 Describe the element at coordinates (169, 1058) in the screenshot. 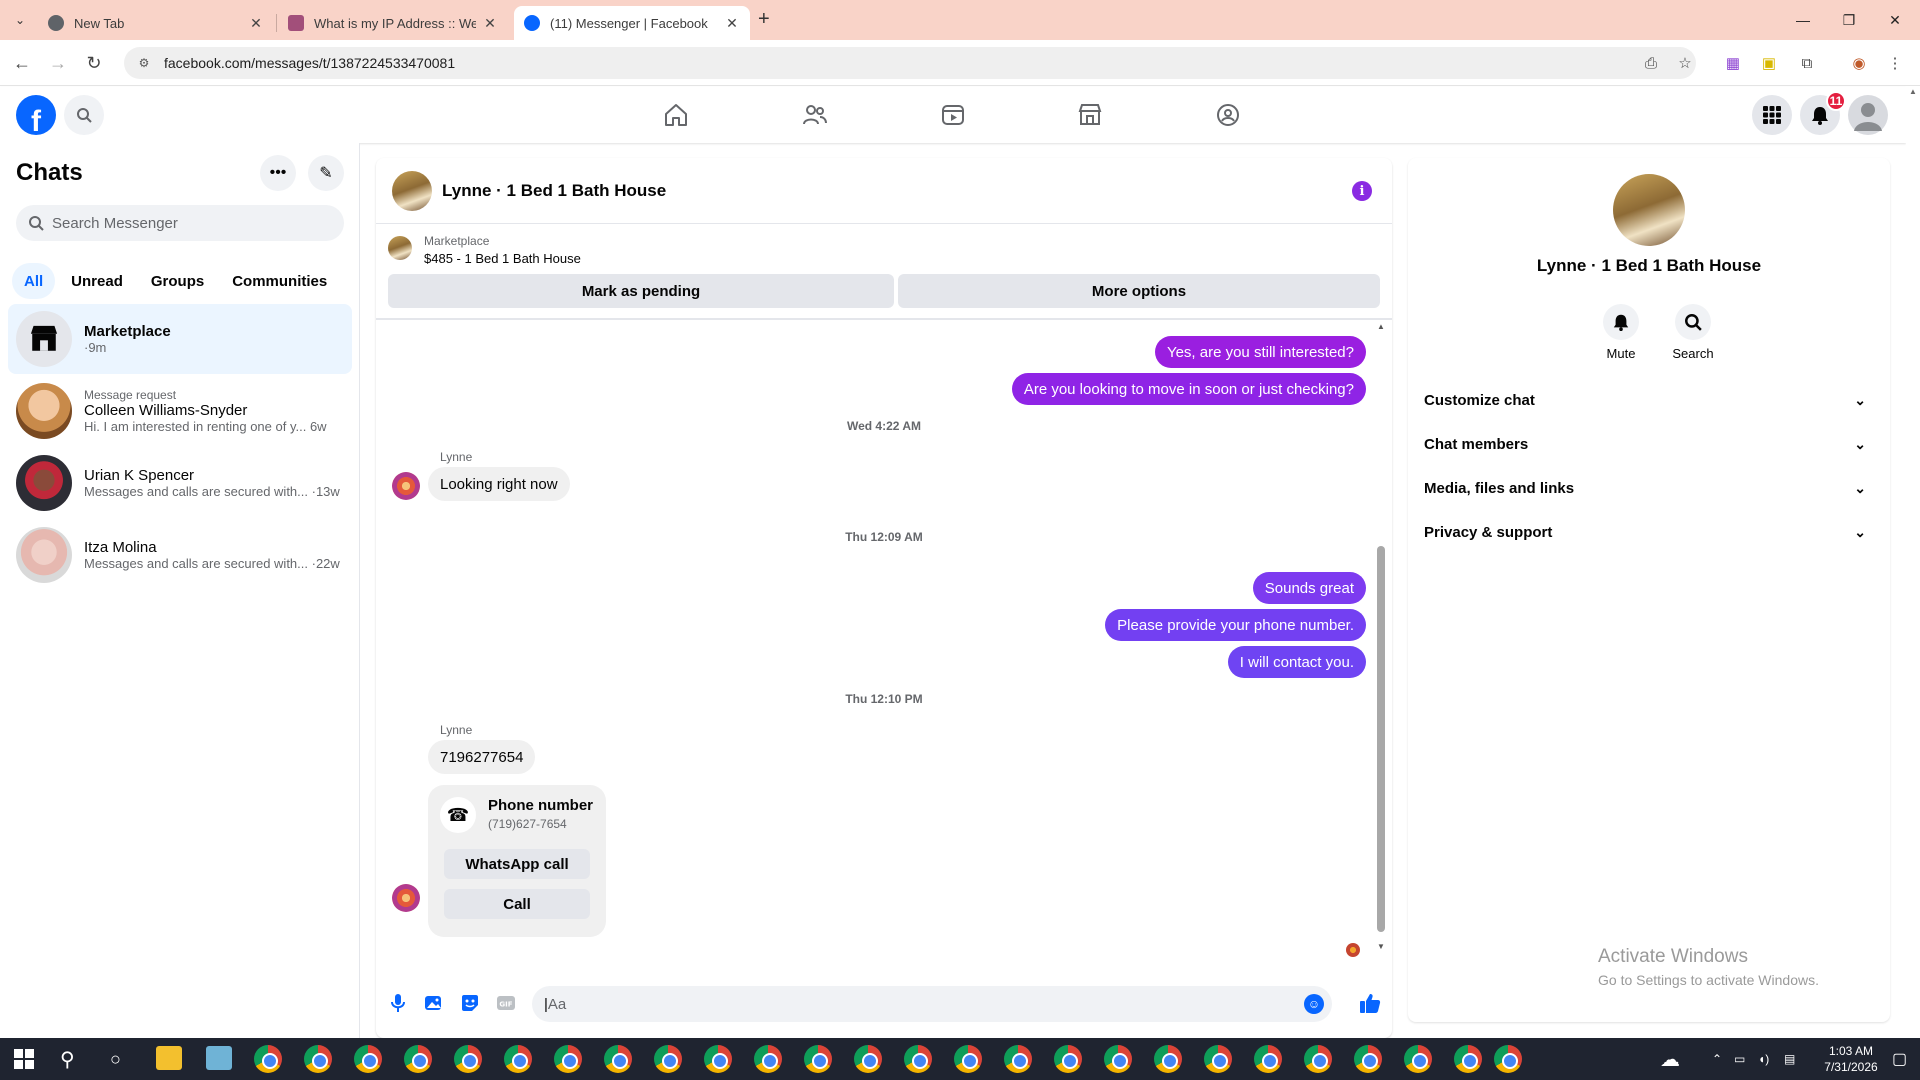

I see `file-explorer-icon` at that location.